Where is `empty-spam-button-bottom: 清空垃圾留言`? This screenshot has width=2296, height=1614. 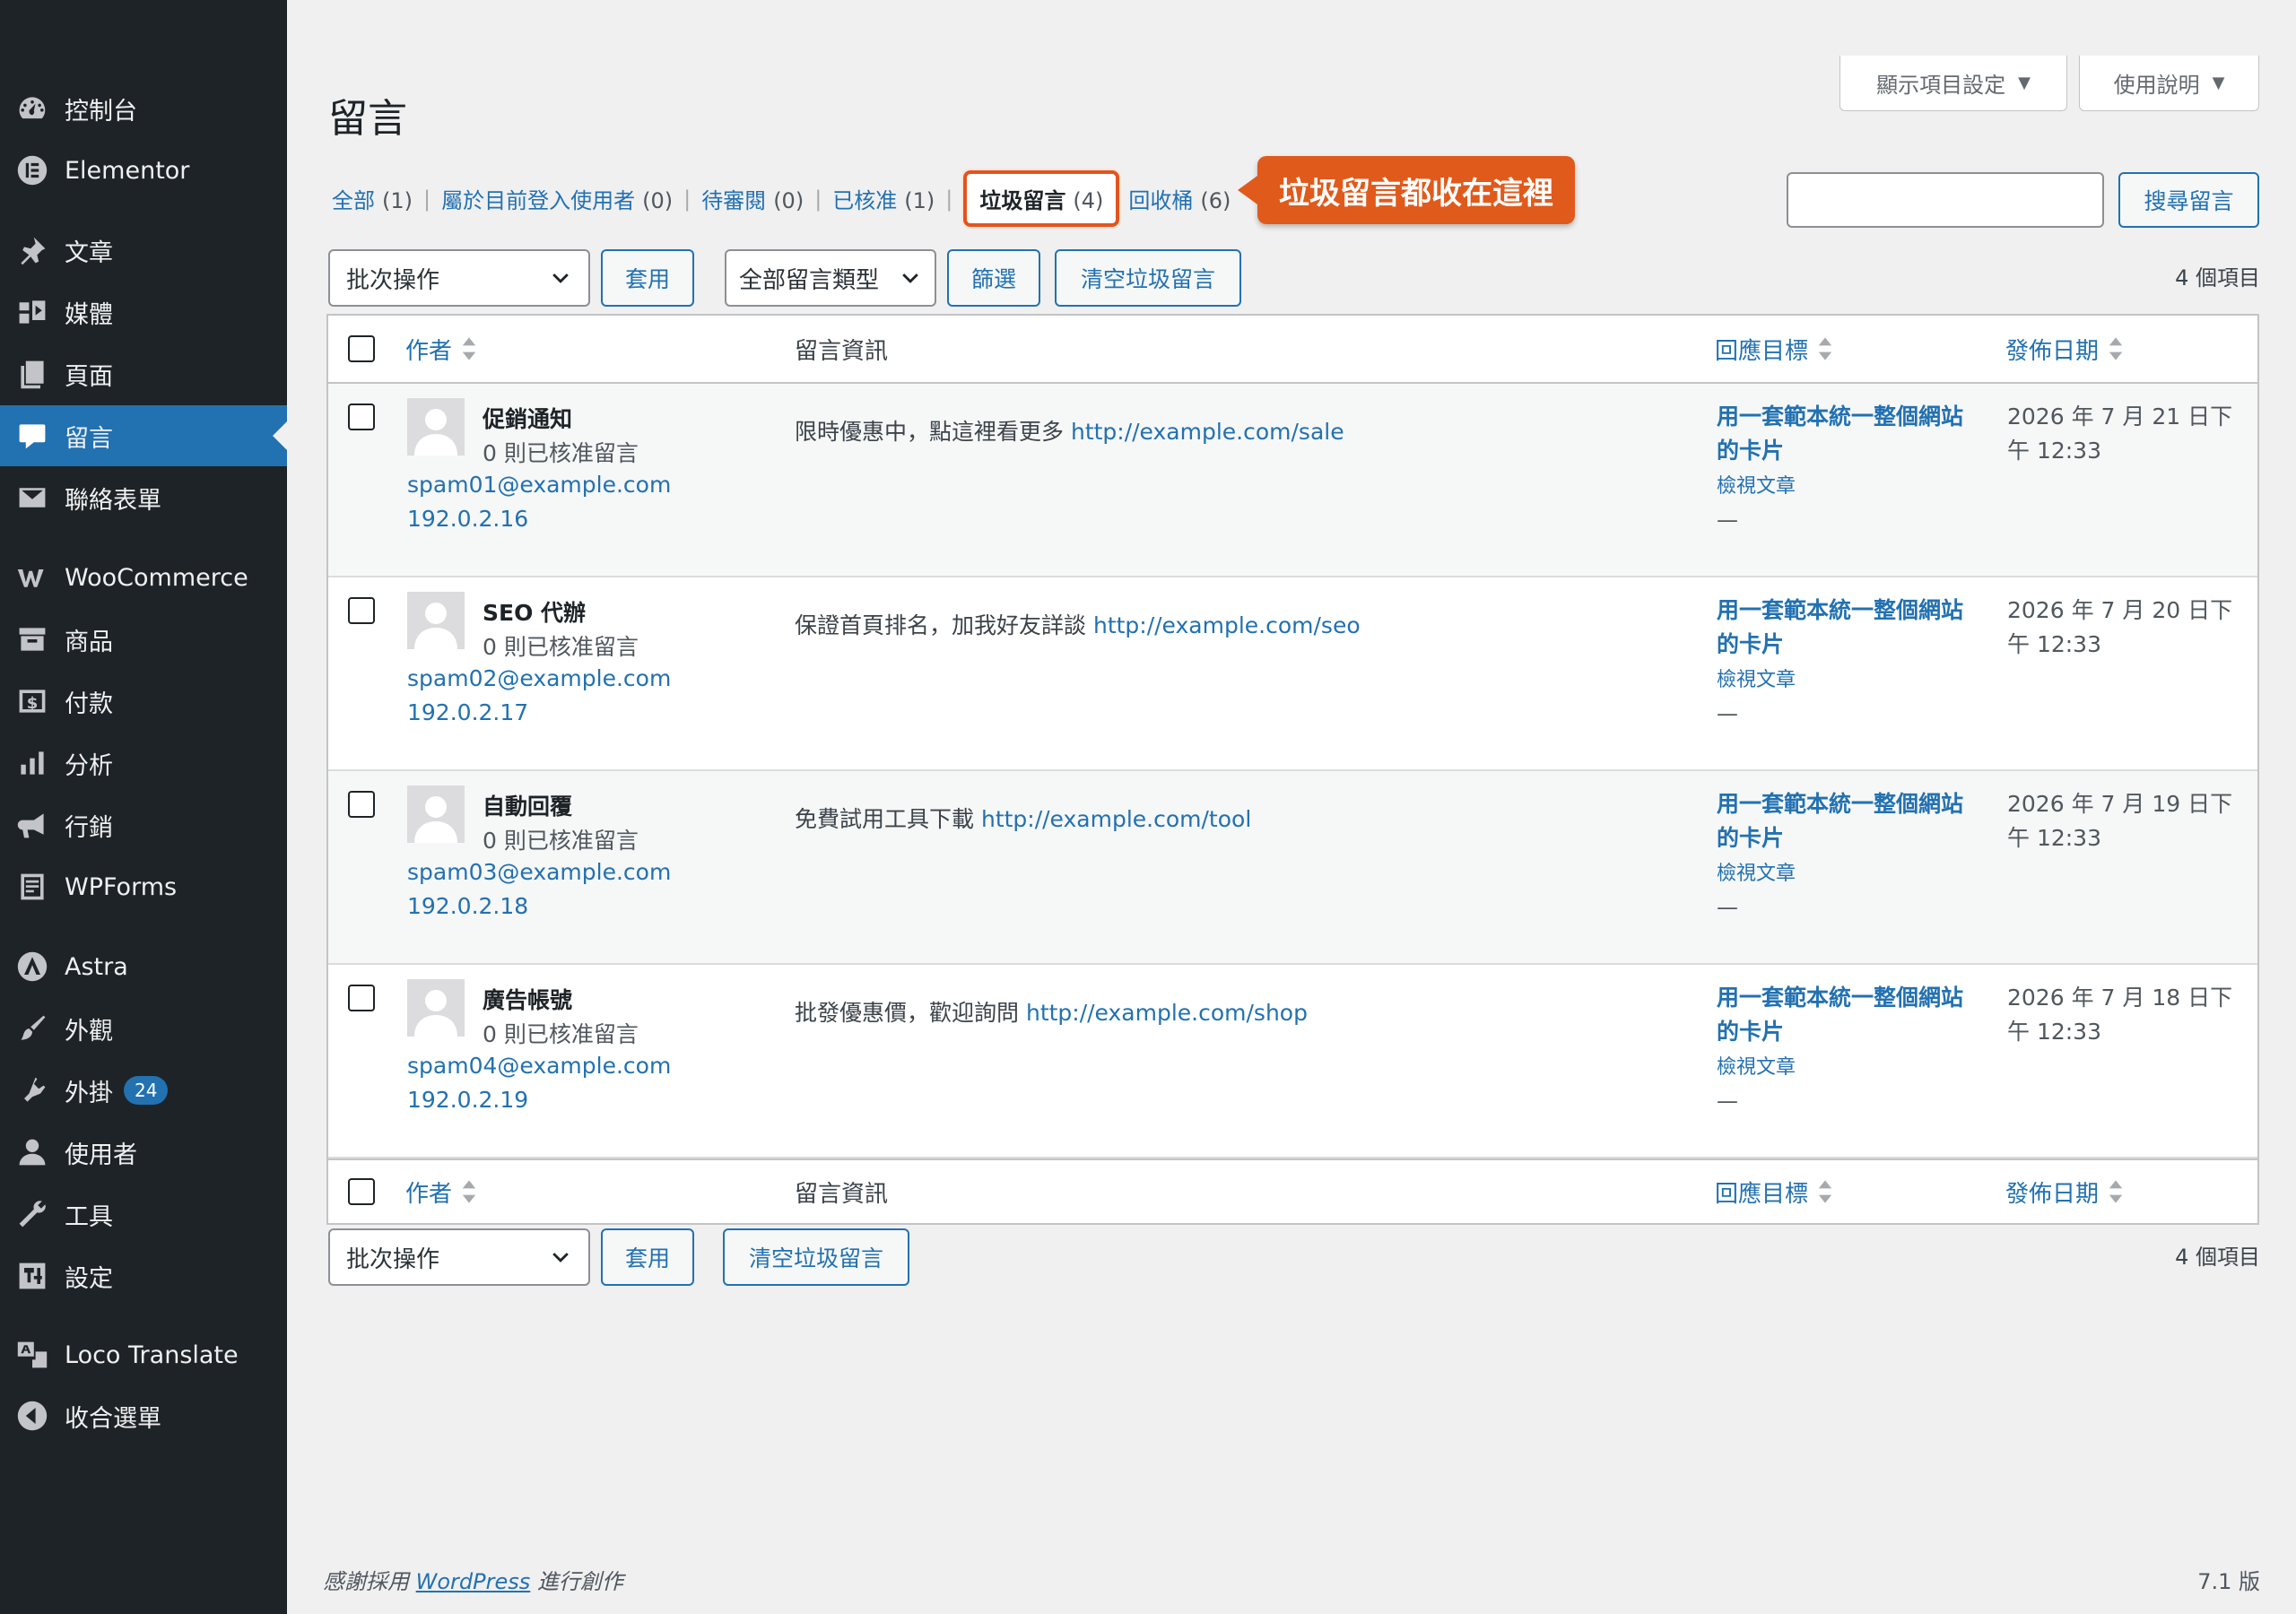
empty-spam-button-bottom: 清空垃圾留言 is located at coordinates (816, 1257).